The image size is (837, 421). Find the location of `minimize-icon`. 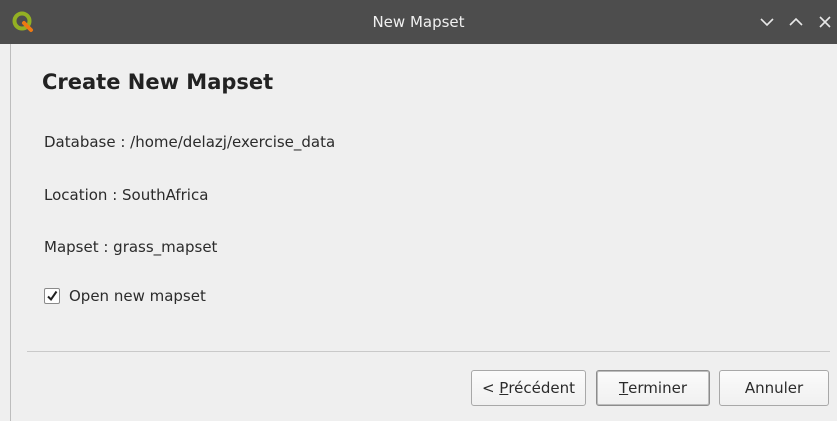

minimize-icon is located at coordinates (767, 22).